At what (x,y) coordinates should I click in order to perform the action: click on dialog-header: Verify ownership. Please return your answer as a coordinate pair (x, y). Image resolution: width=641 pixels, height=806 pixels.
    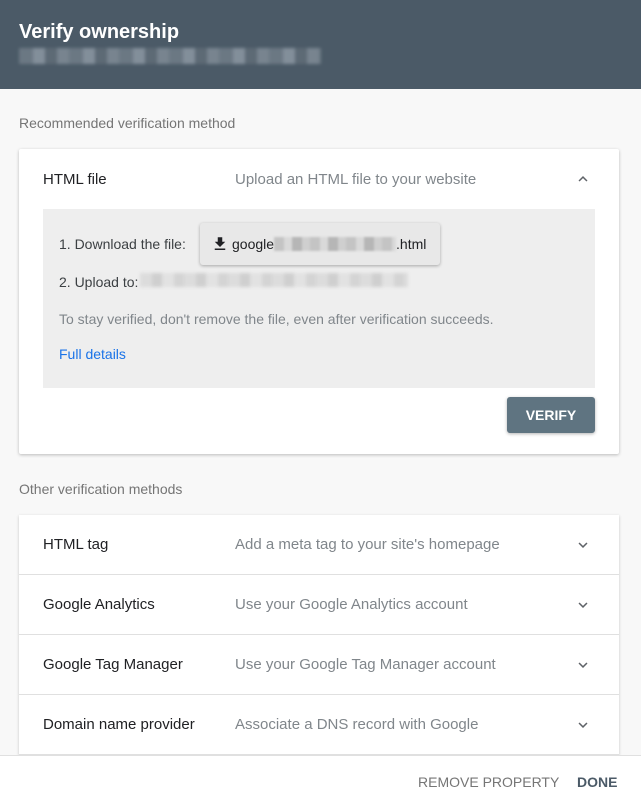
    Looking at the image, I should click on (320, 44).